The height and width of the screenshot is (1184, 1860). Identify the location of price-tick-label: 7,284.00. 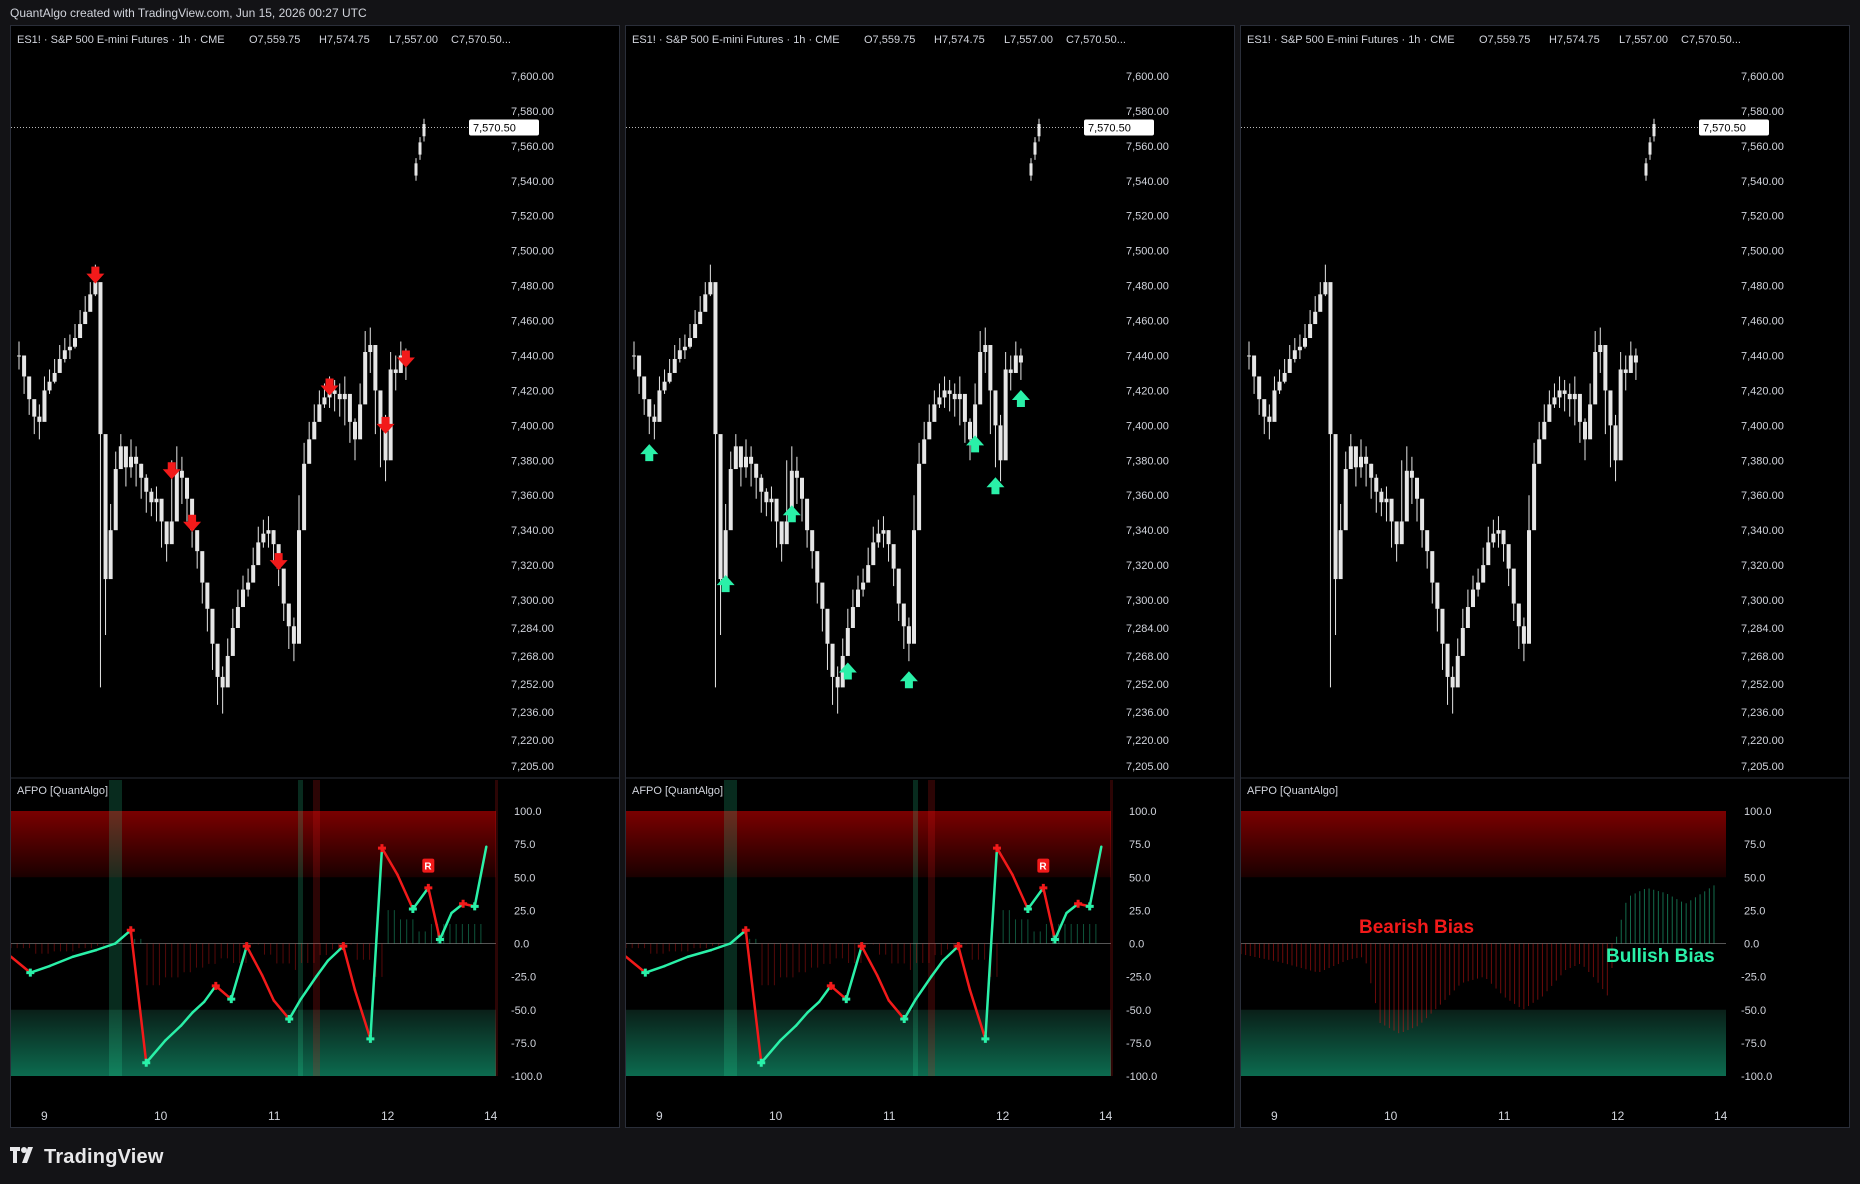
(1147, 629).